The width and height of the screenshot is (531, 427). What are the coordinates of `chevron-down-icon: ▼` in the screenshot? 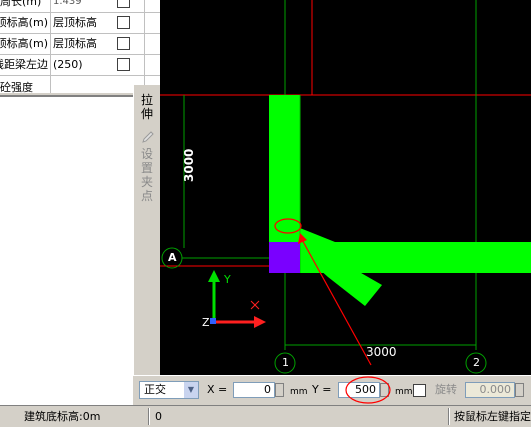 It's located at (191, 390).